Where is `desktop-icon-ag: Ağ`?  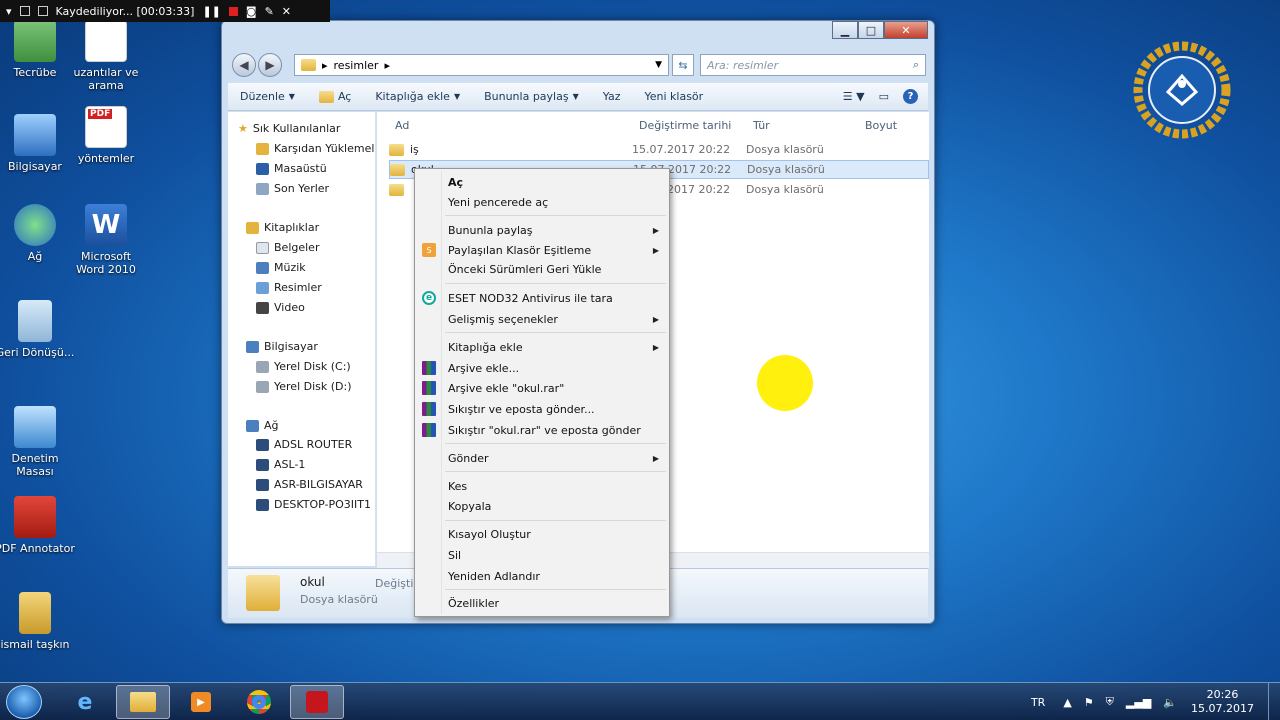 desktop-icon-ag: Ağ is located at coordinates (37, 233).